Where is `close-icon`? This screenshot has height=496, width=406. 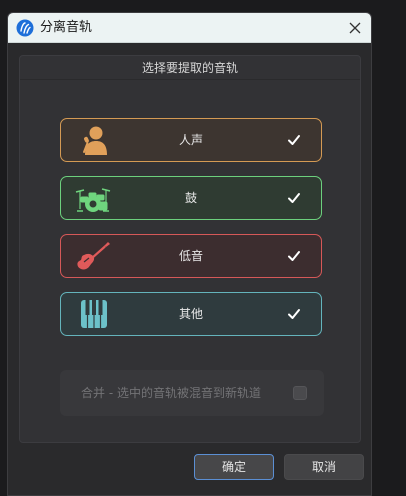
close-icon is located at coordinates (355, 28).